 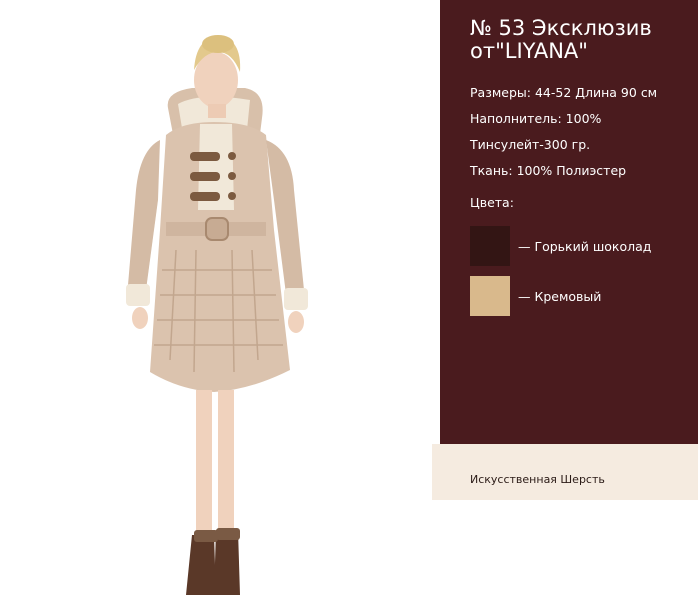 What do you see at coordinates (561, 39) in the screenshot?
I see `product-title: № 53 Эксклюзив от"LIYANA"` at bounding box center [561, 39].